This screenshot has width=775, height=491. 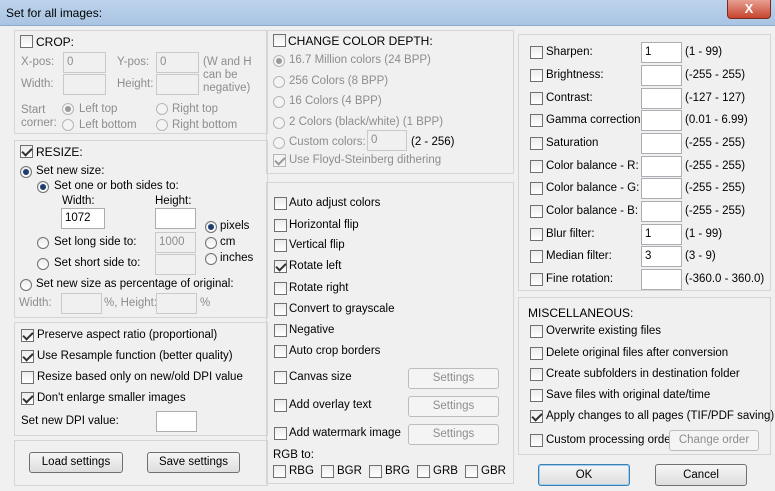 I want to click on short-side-radio, so click(x=43, y=264).